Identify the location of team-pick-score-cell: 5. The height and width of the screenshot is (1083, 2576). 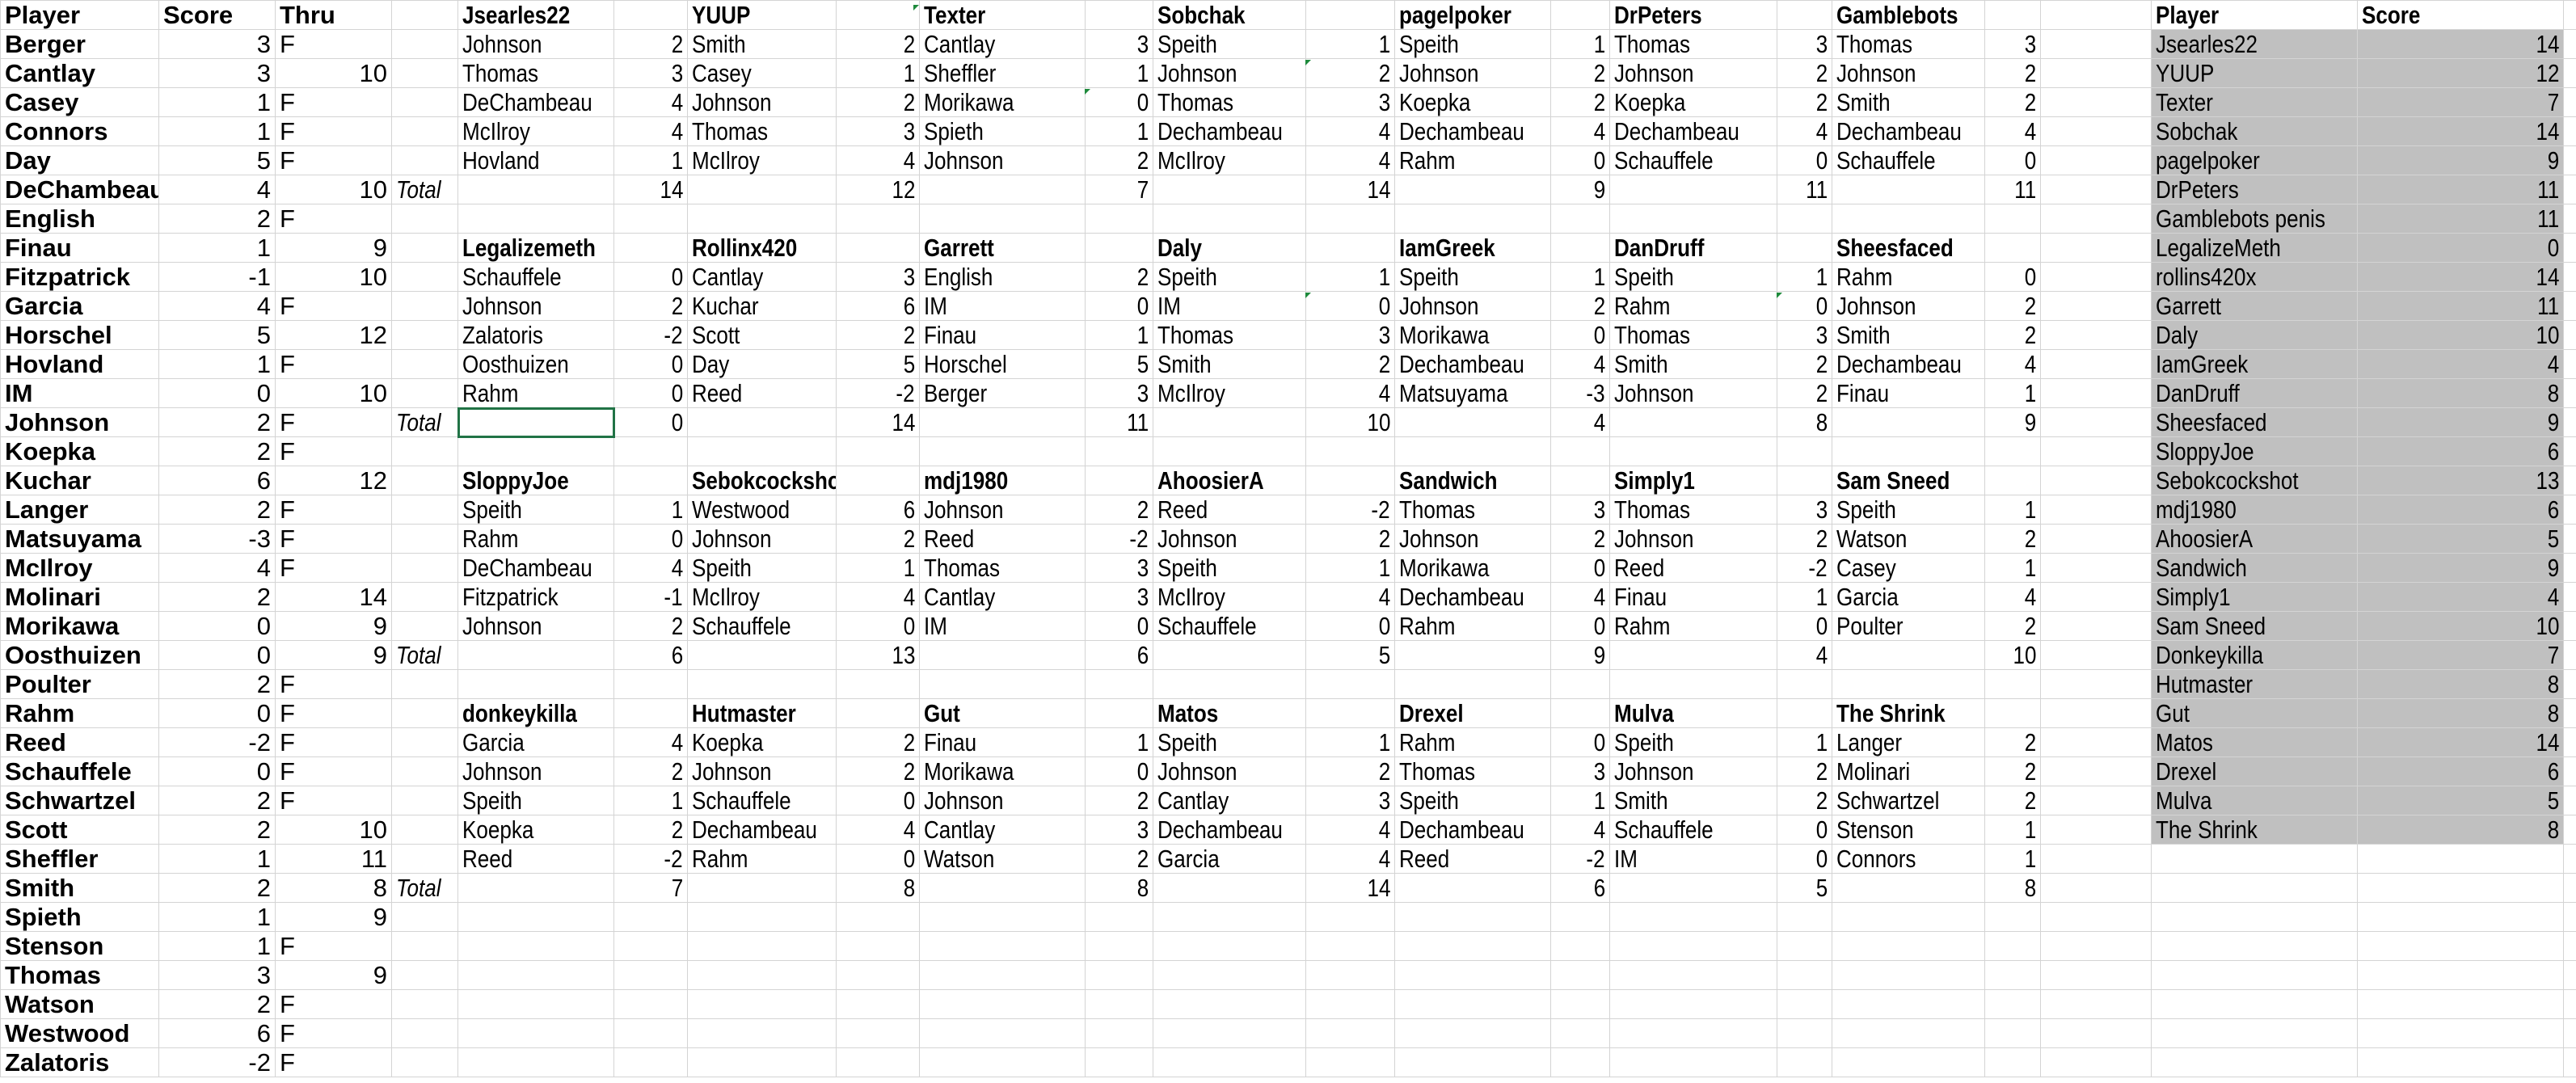
(1119, 364).